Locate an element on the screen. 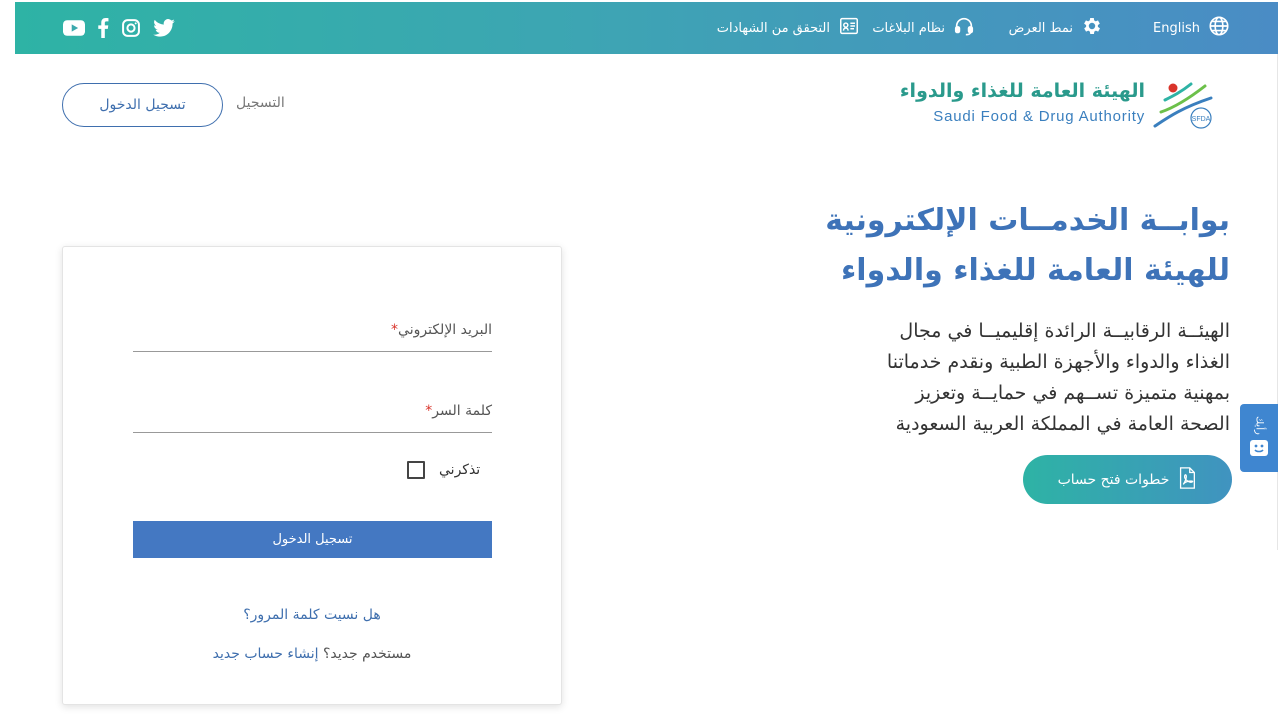  twitter-icon is located at coordinates (164, 28).